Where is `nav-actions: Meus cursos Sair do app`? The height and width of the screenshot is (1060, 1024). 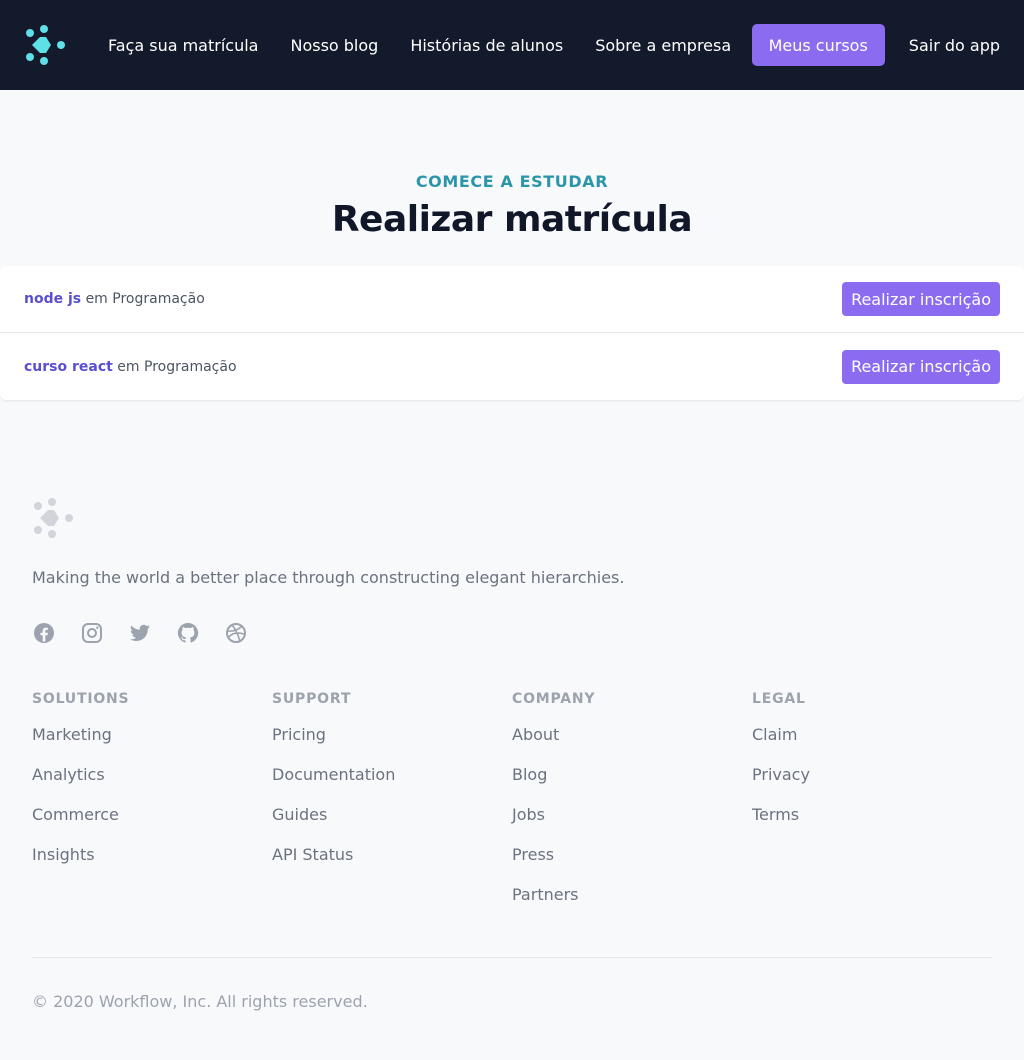 nav-actions: Meus cursos Sair do app is located at coordinates (875, 45).